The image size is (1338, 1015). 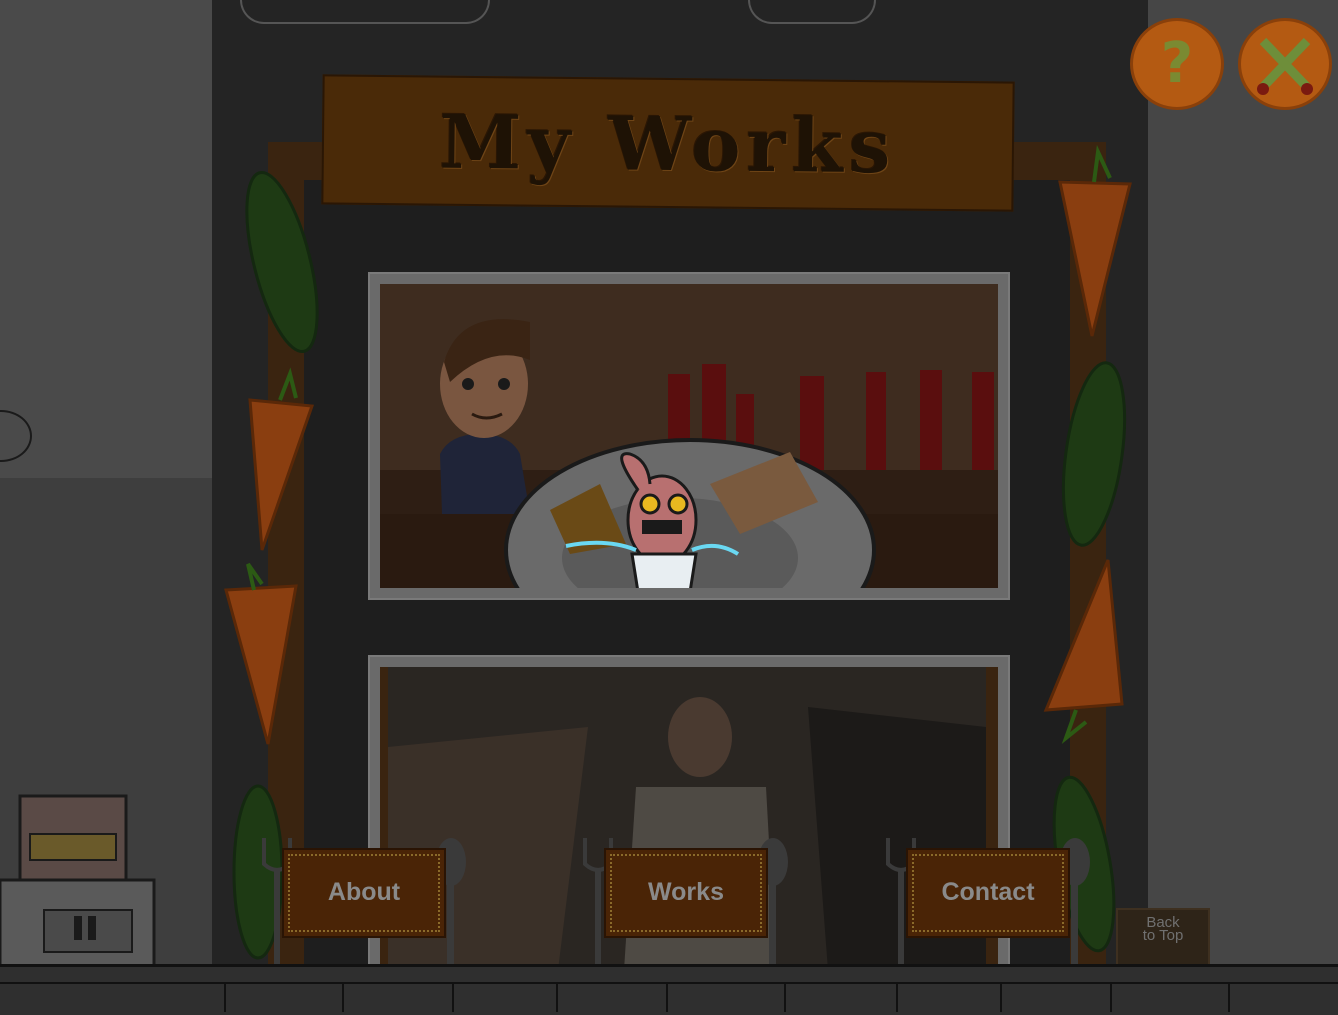 What do you see at coordinates (282, 262) in the screenshot?
I see `cucumber-left-top` at bounding box center [282, 262].